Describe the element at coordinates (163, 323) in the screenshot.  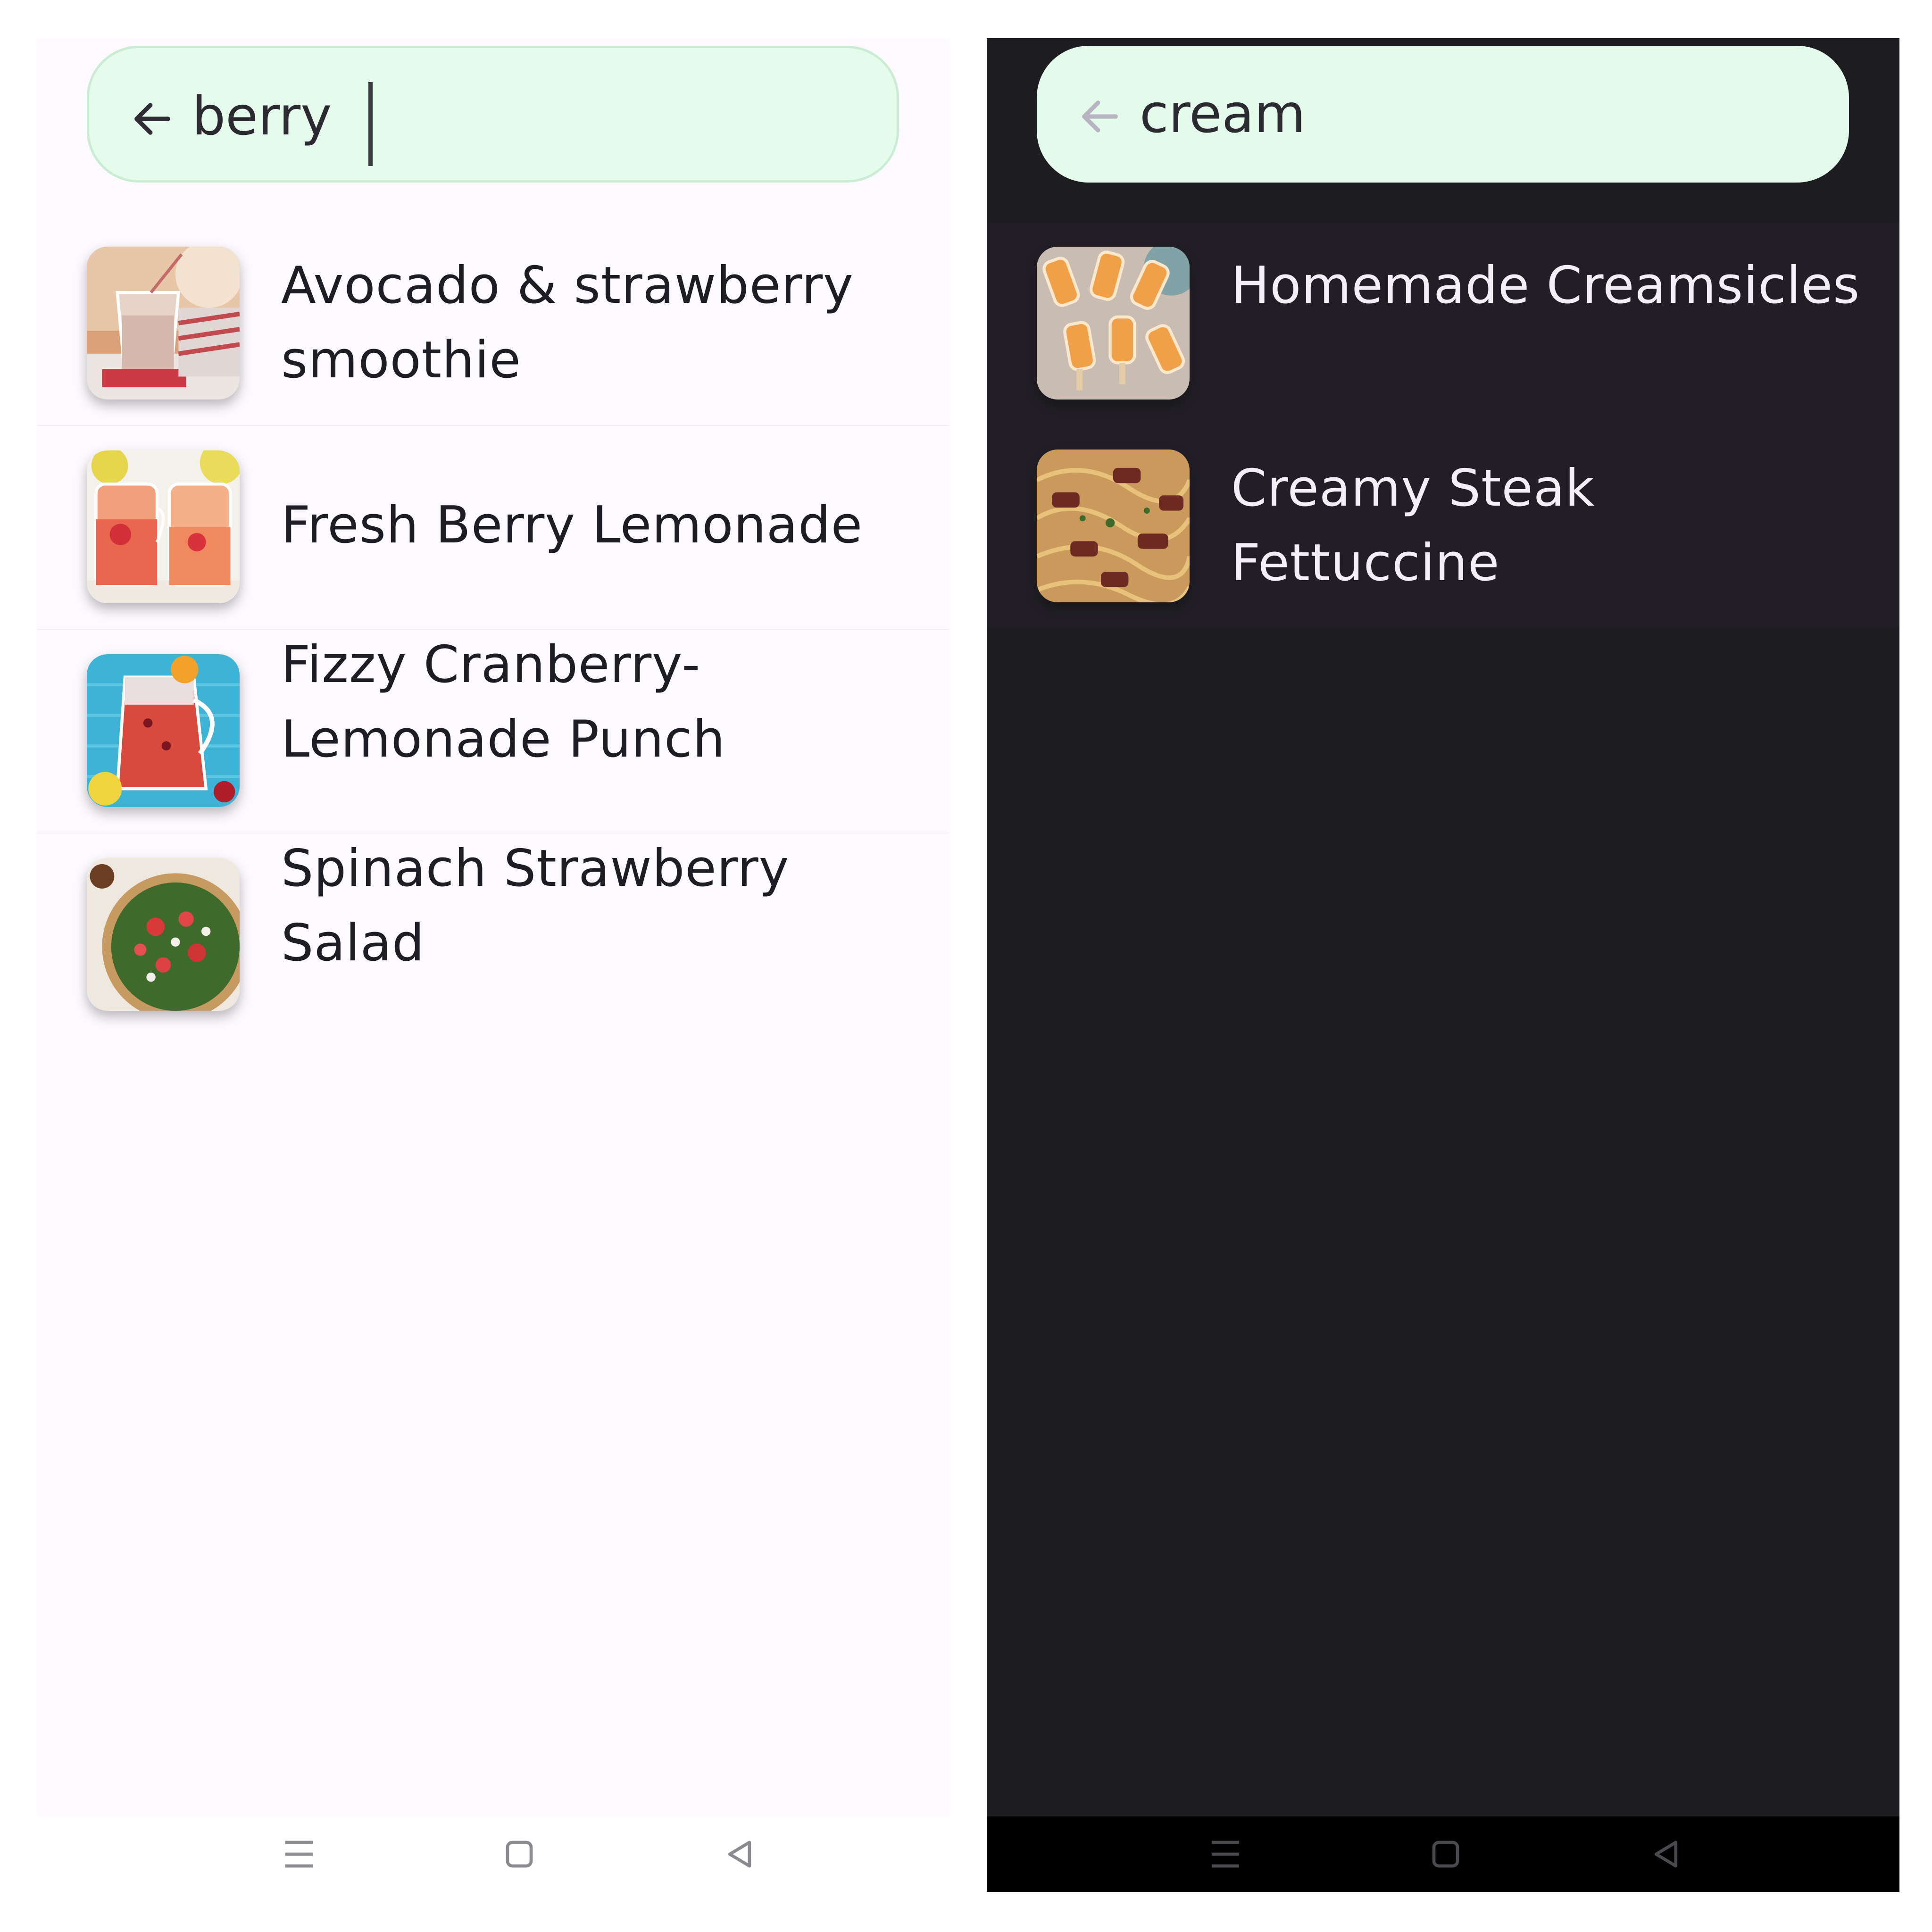
I see `smoothie-photo` at that location.